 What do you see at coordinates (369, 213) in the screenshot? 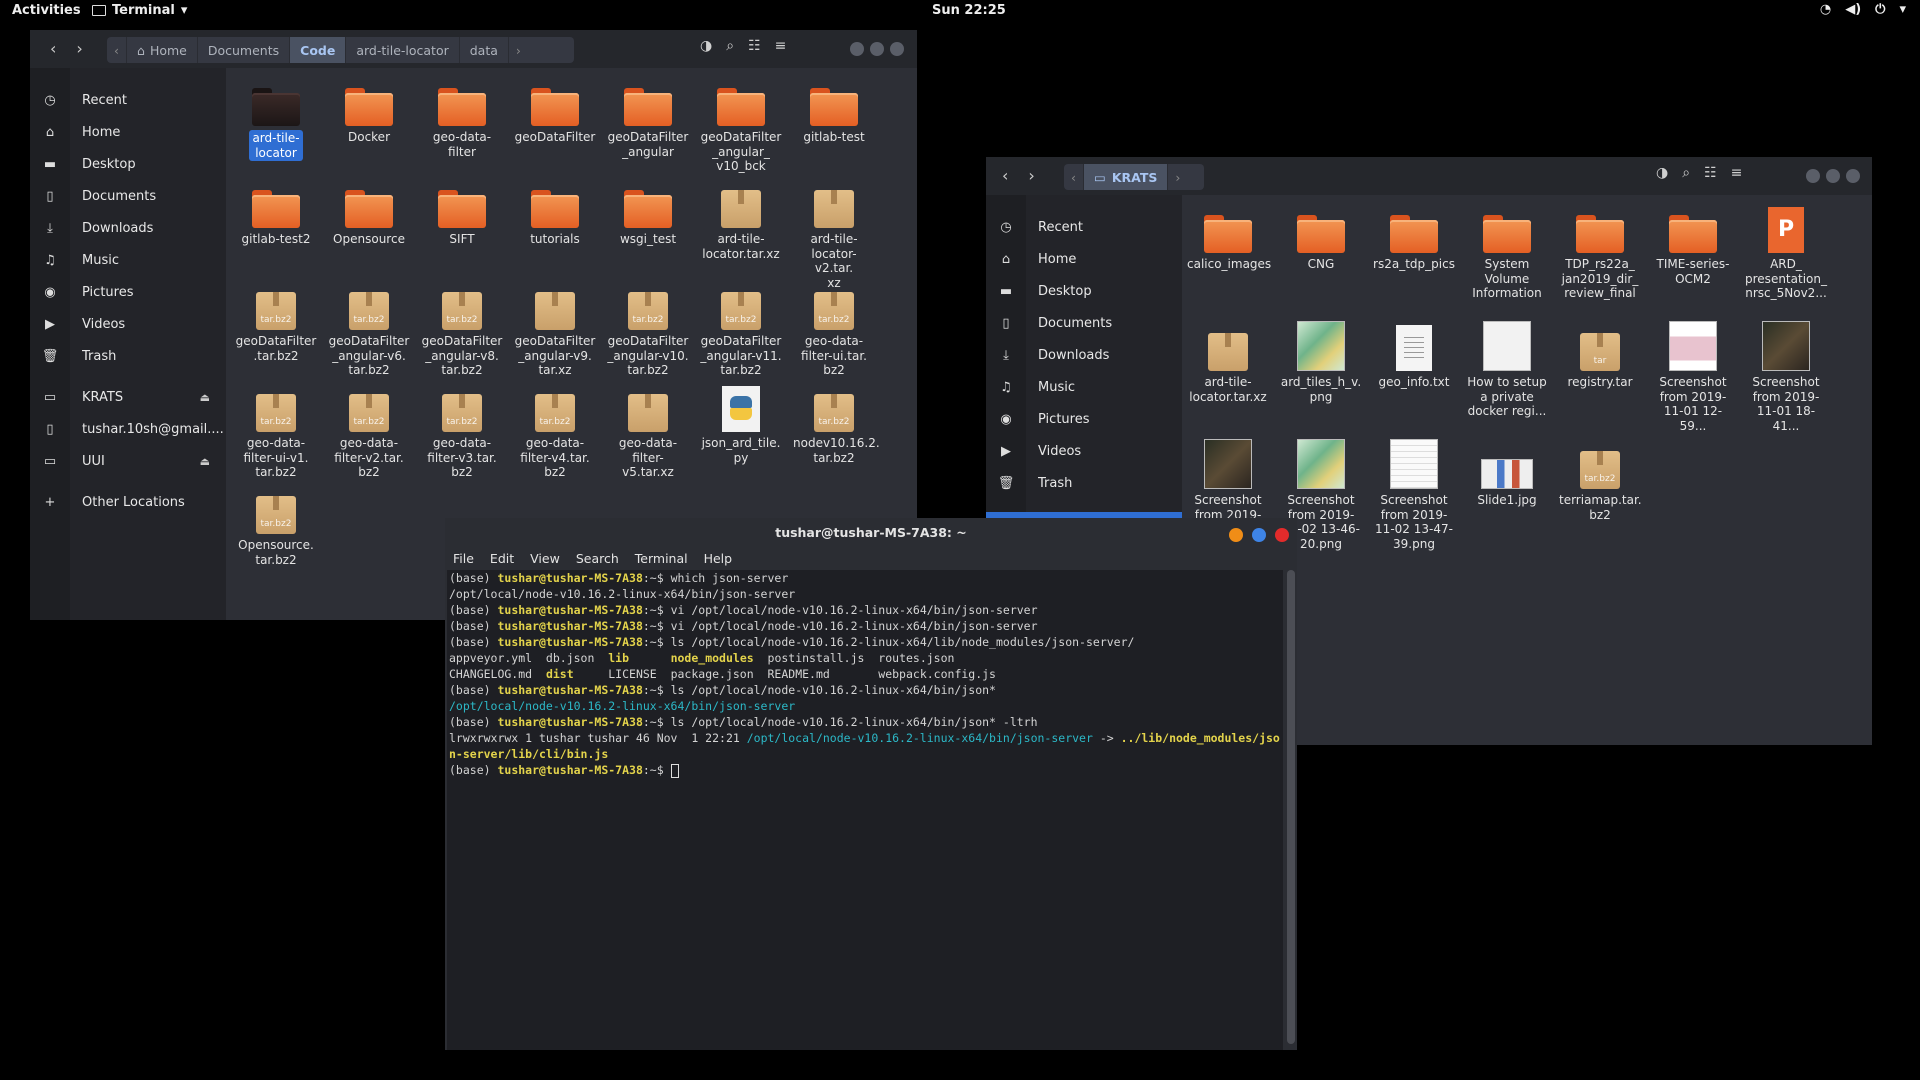
I see `file-item: Opensource` at bounding box center [369, 213].